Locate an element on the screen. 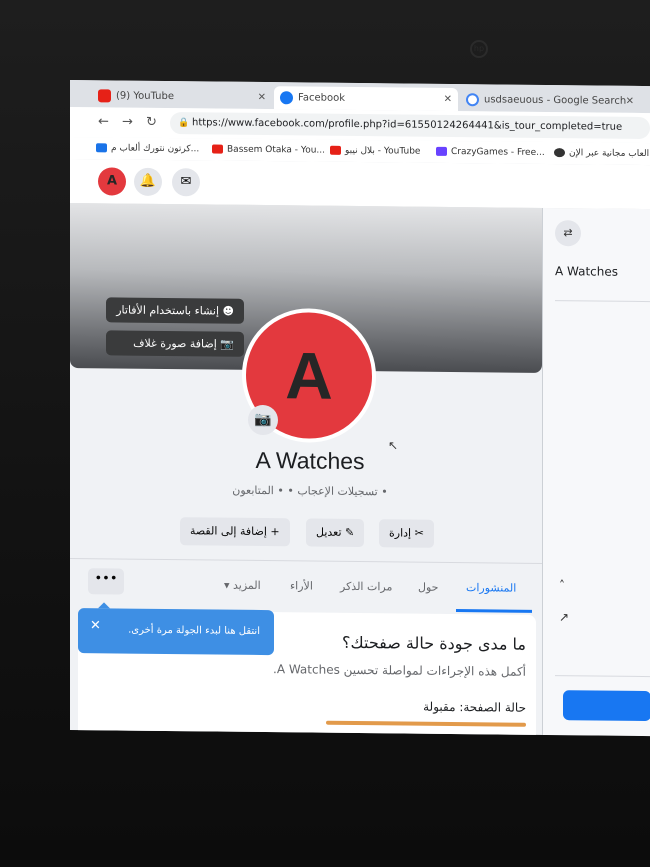 The height and width of the screenshot is (867, 650). chevron-down-icon: ▾ is located at coordinates (227, 585).